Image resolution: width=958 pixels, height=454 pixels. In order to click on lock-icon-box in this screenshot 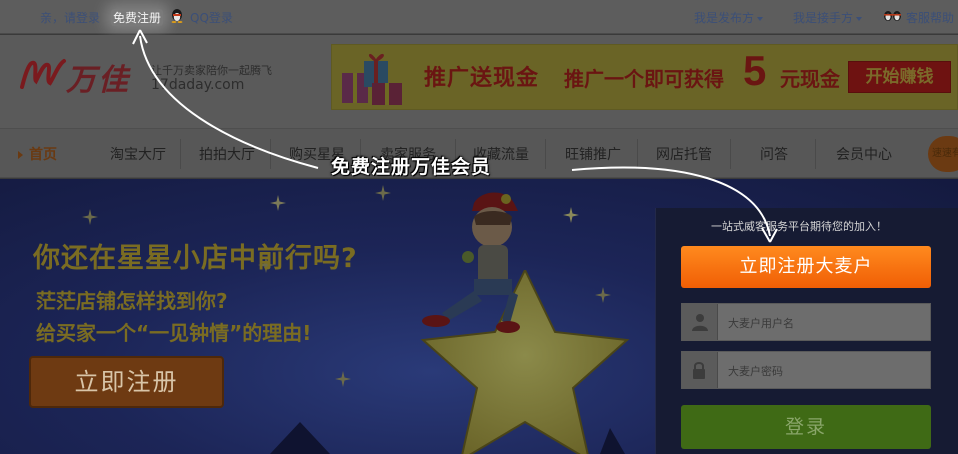, I will do `click(700, 370)`.